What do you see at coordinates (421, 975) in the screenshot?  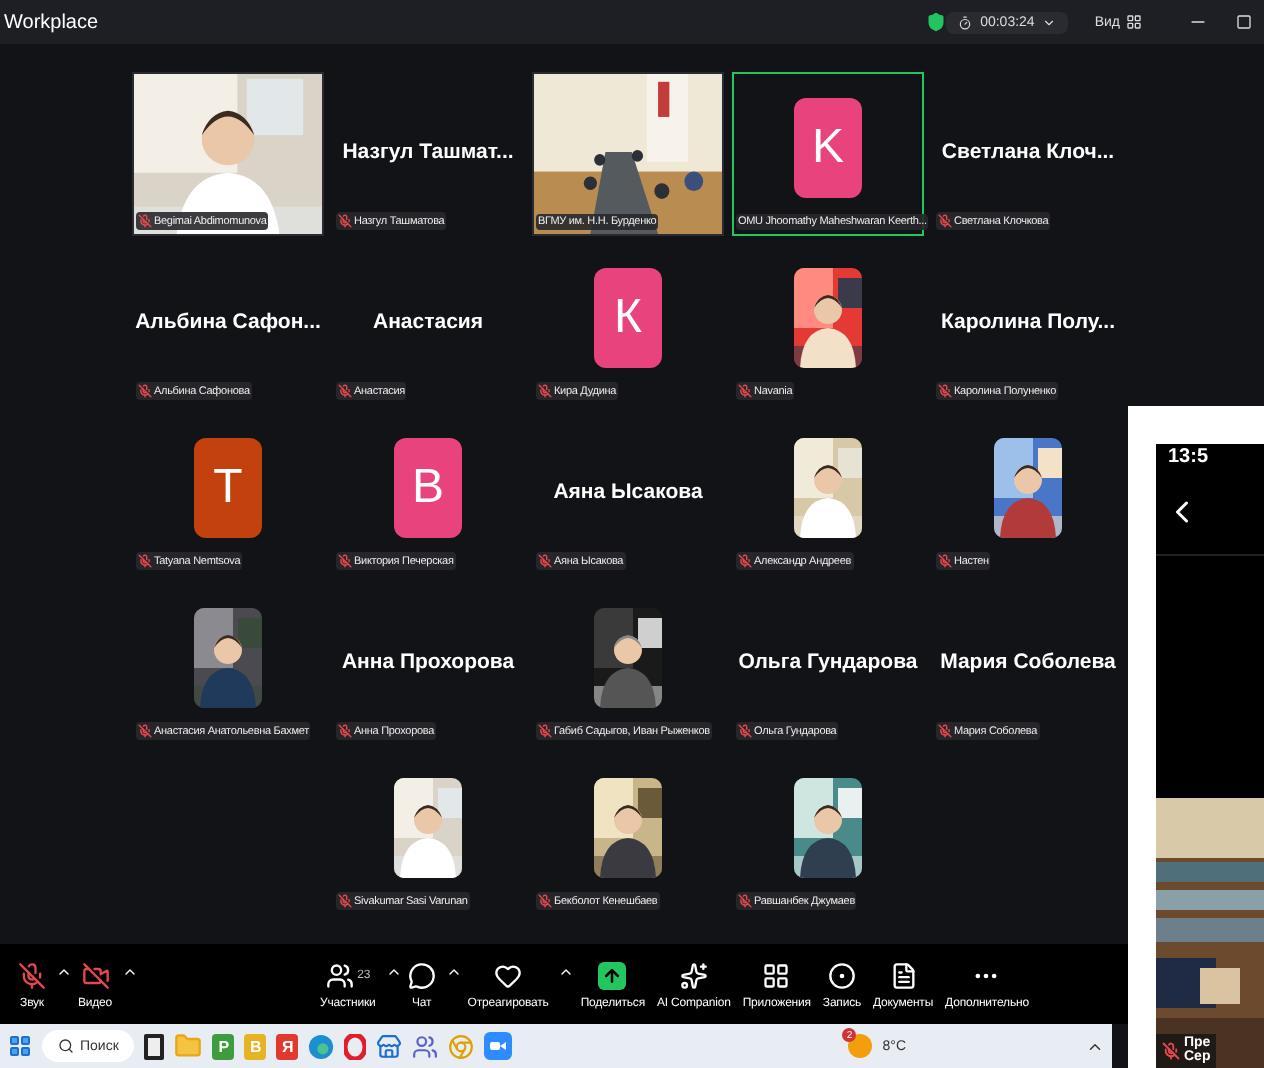 I see `chat-icon` at bounding box center [421, 975].